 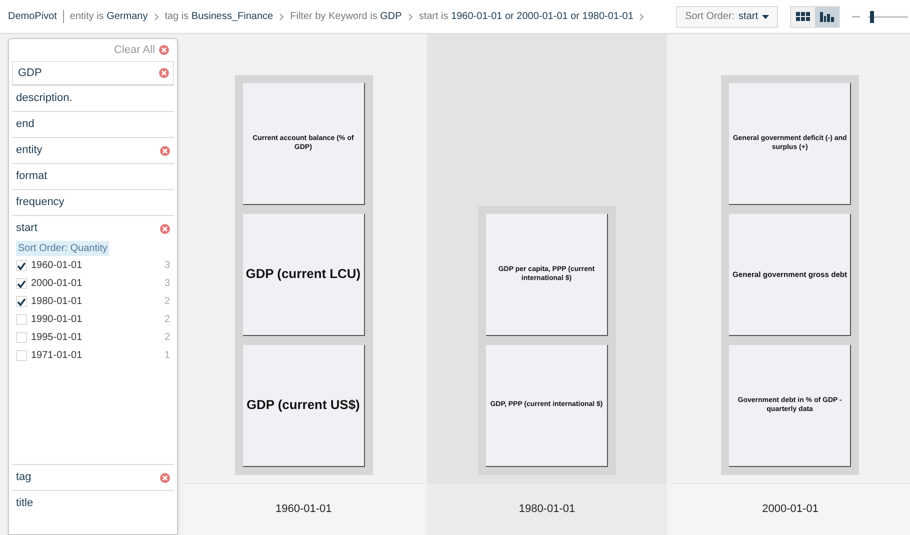 What do you see at coordinates (346, 16) in the screenshot?
I see `breadcrumb-link: Filter by Keyword is GDP` at bounding box center [346, 16].